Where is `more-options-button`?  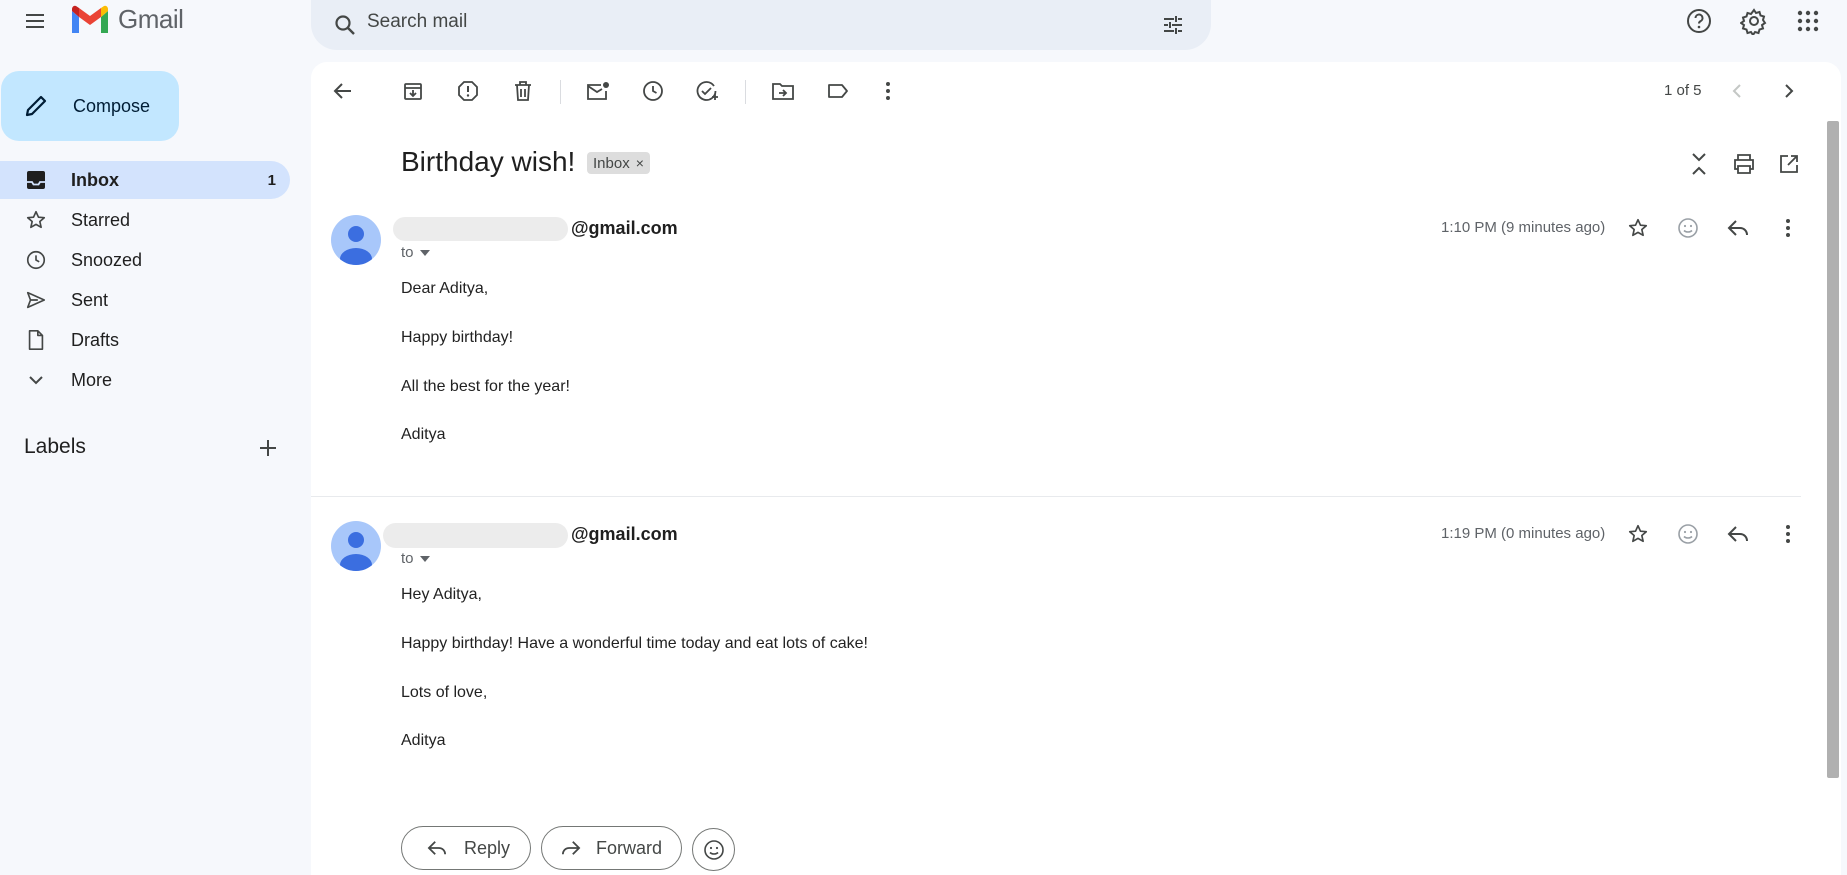 more-options-button is located at coordinates (888, 91).